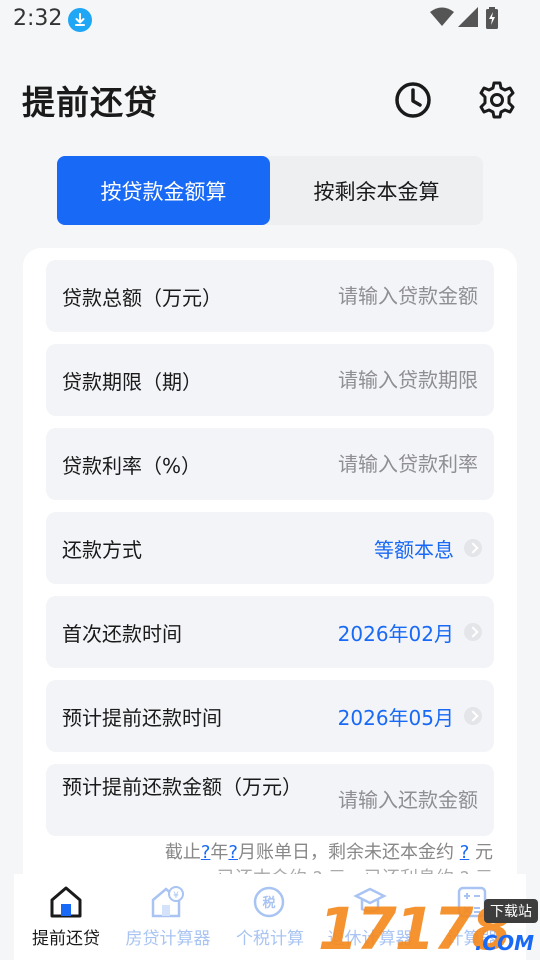 The width and height of the screenshot is (540, 960). I want to click on summary-line: 截止?年?月账单日，剩余未还本金约 ? 元, so click(329, 851).